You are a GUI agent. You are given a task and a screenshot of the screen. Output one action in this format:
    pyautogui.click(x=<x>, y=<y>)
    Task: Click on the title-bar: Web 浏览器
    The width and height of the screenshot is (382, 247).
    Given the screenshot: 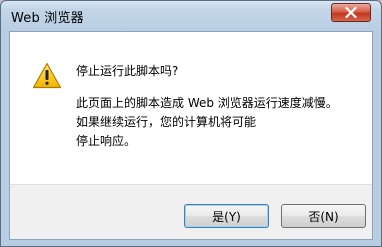 What is the action you would take?
    pyautogui.click(x=191, y=16)
    